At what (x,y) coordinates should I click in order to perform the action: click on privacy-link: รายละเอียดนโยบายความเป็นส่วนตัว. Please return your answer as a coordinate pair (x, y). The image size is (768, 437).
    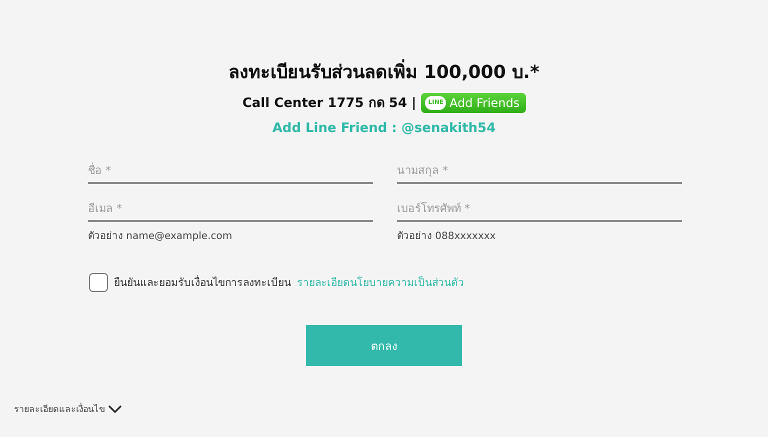
    Looking at the image, I should click on (380, 282).